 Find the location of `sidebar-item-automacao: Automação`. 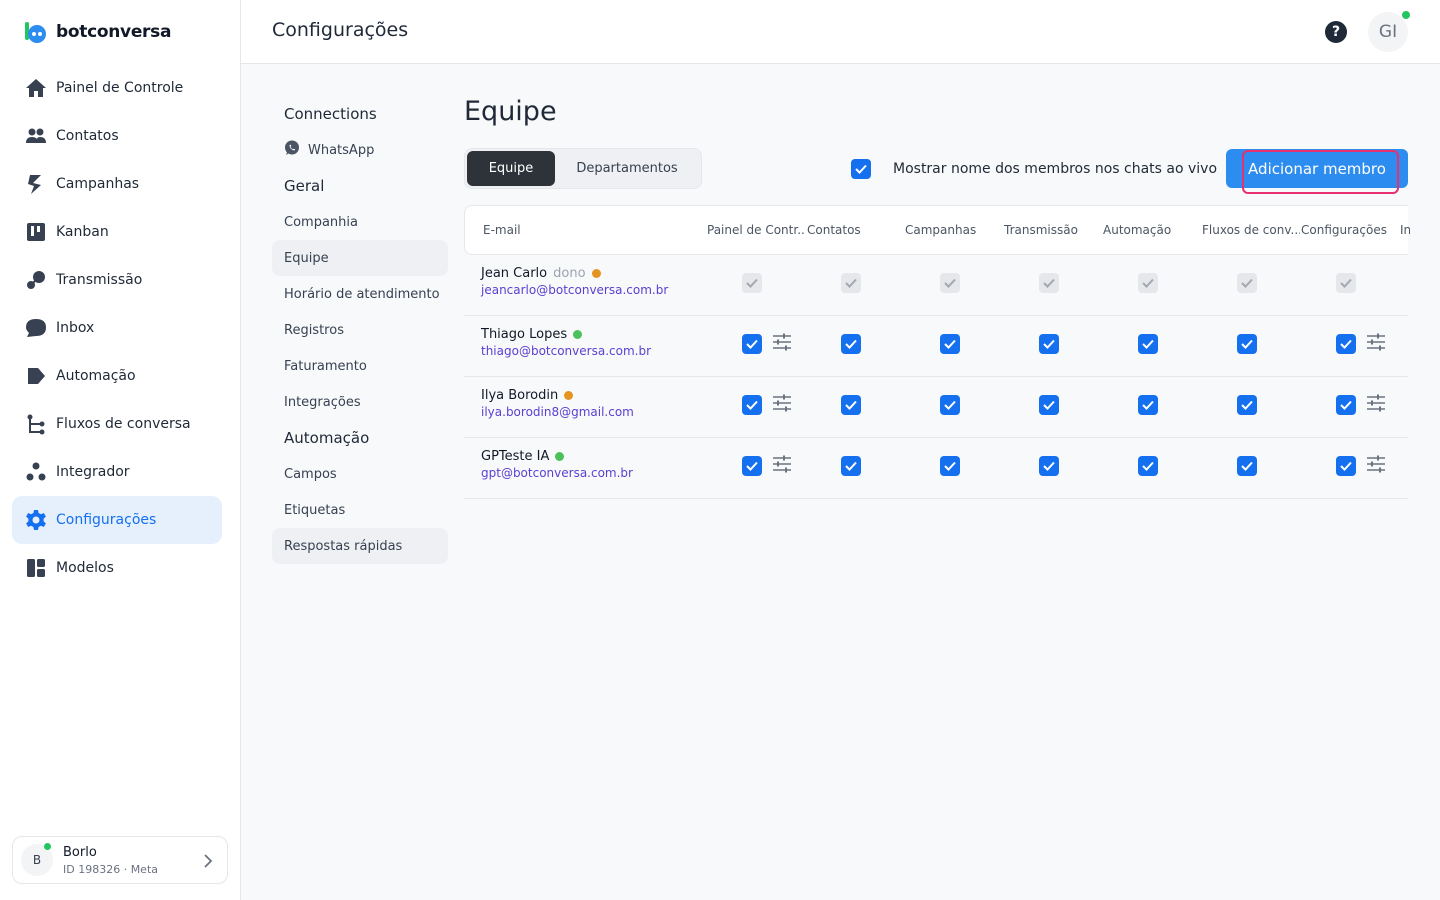

sidebar-item-automacao: Automação is located at coordinates (117, 376).